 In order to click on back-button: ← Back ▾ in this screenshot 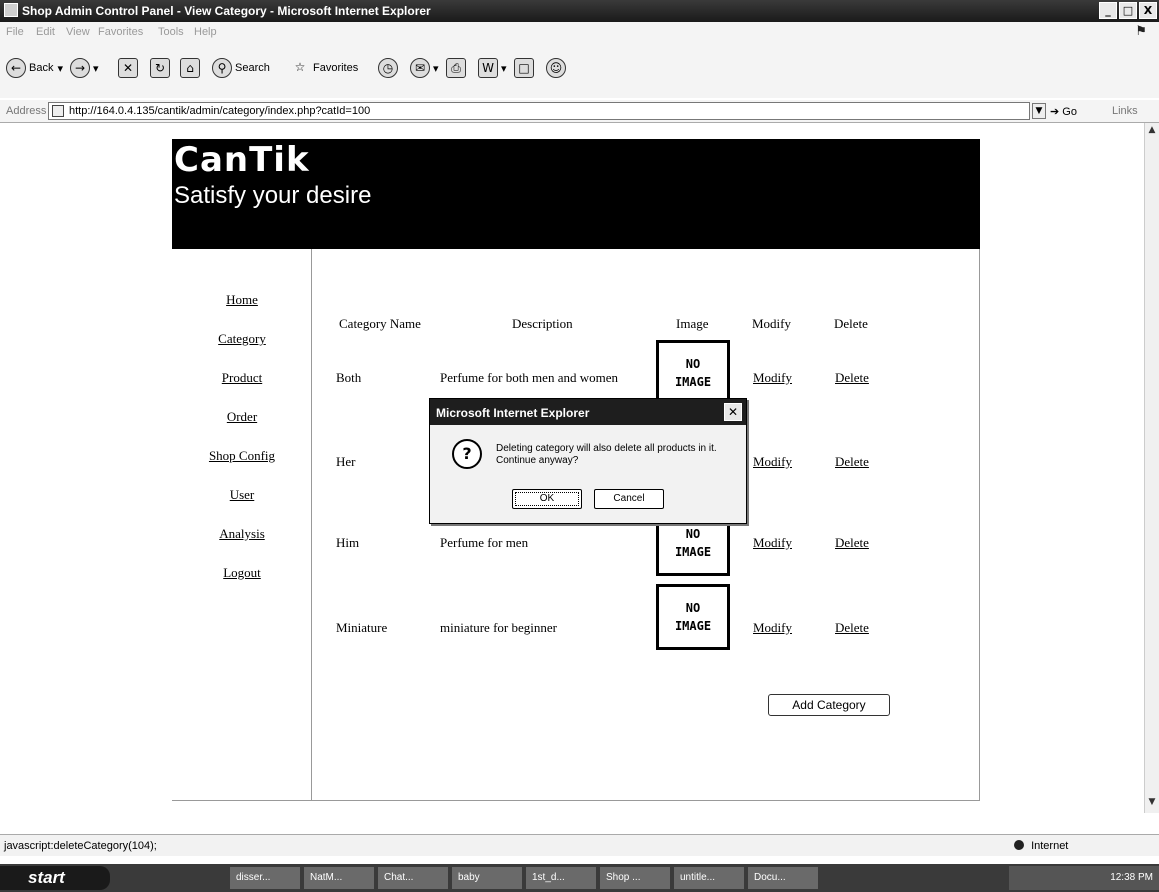, I will do `click(34, 68)`.